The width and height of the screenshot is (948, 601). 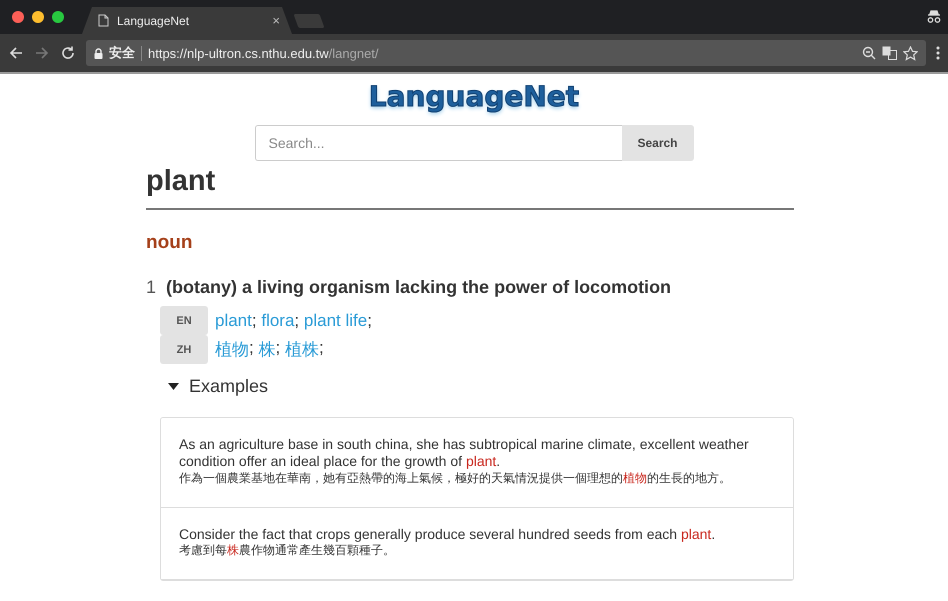 What do you see at coordinates (419, 287) in the screenshot?
I see `sense-definition: (botany) a living organism lacking the power of locomotion` at bounding box center [419, 287].